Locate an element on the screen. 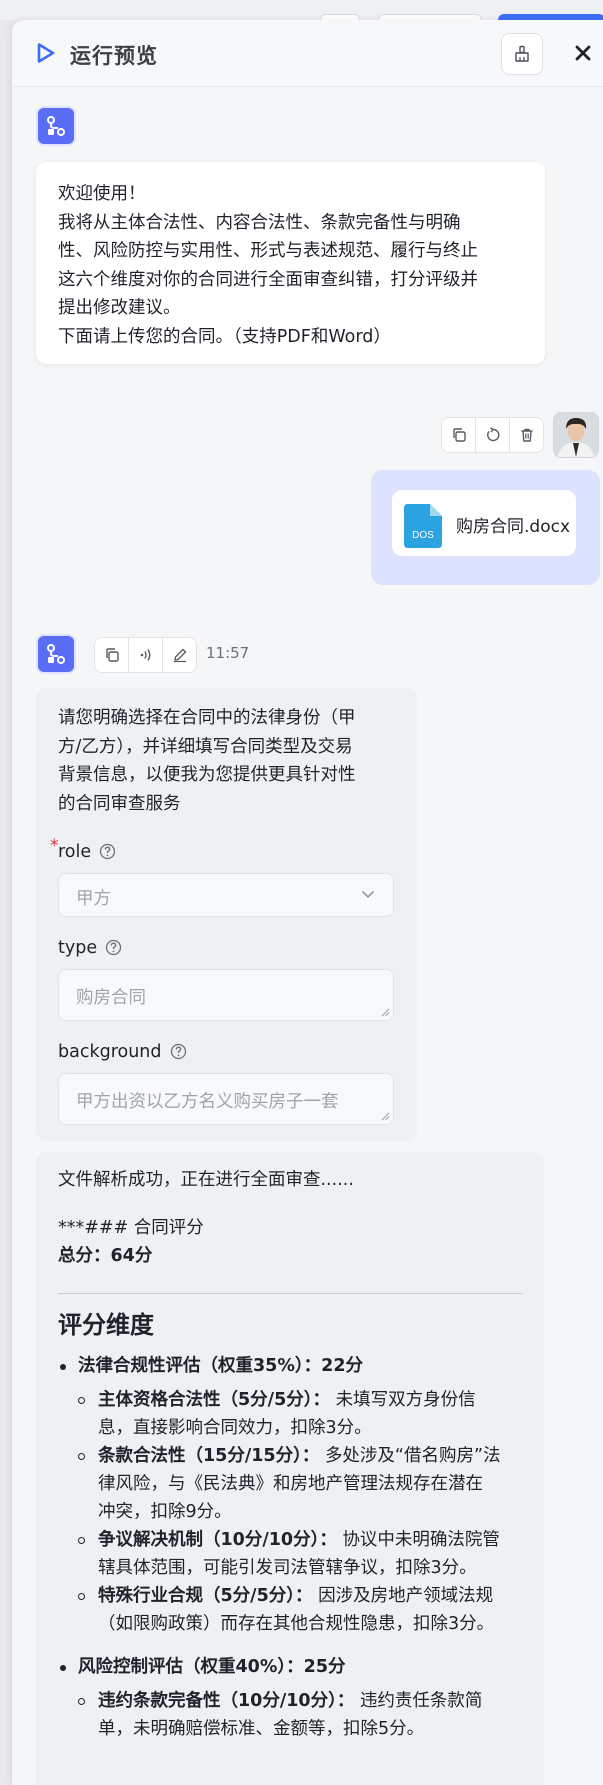  user-message: DOS 购房合同.docx is located at coordinates (485, 527).